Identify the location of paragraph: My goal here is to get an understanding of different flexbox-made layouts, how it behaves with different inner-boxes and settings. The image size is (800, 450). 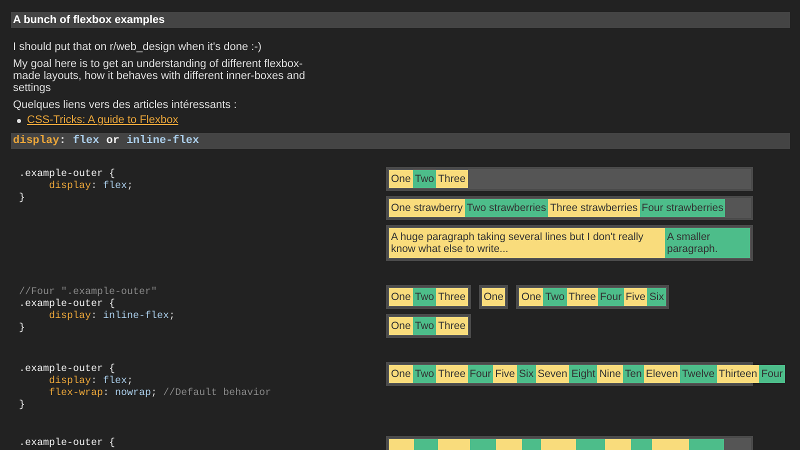
(159, 76).